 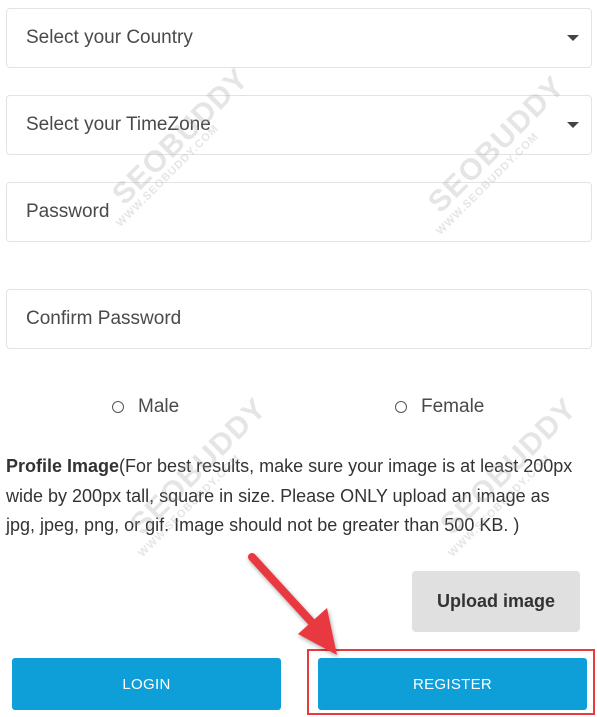 I want to click on gender-label-male: Male, so click(x=159, y=406).